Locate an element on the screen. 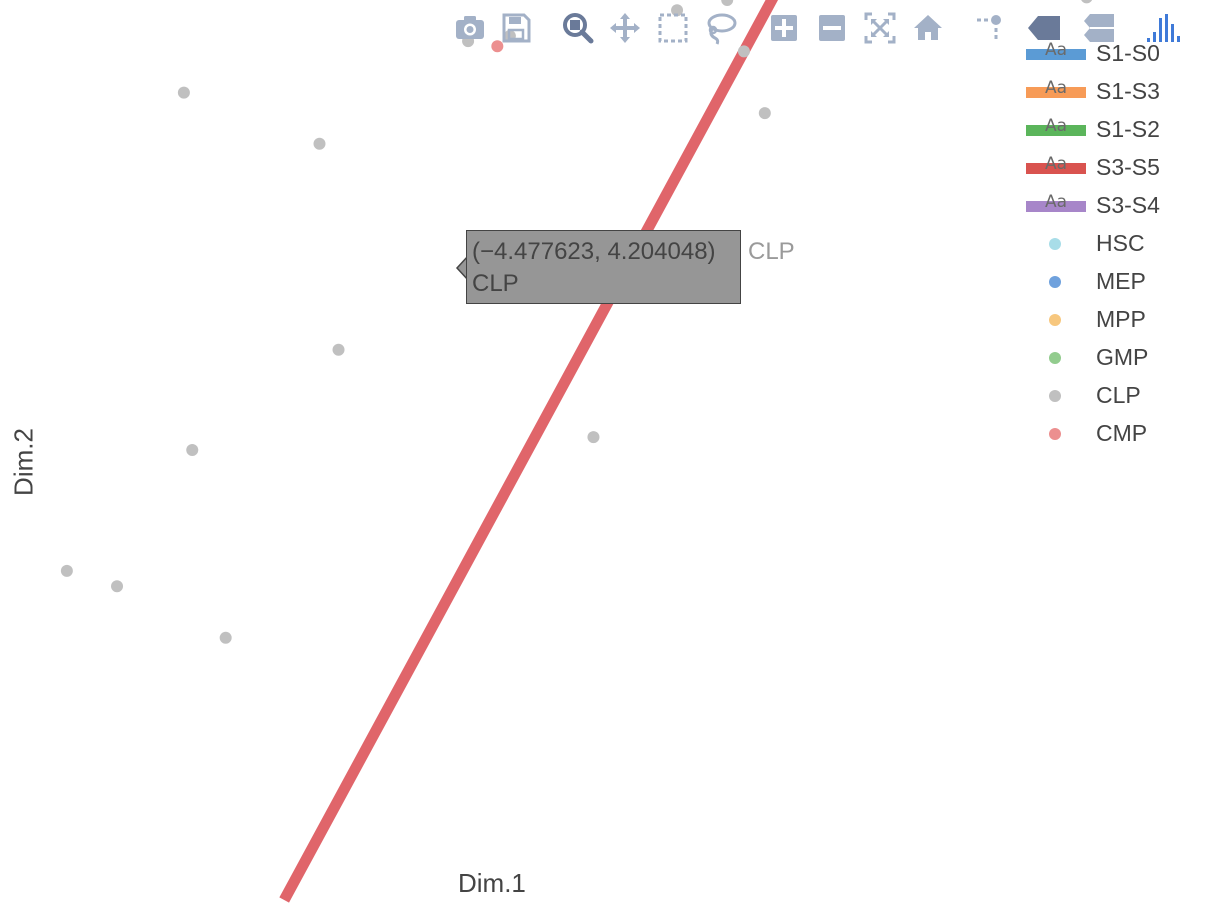  legend-label: HSC is located at coordinates (1120, 243).